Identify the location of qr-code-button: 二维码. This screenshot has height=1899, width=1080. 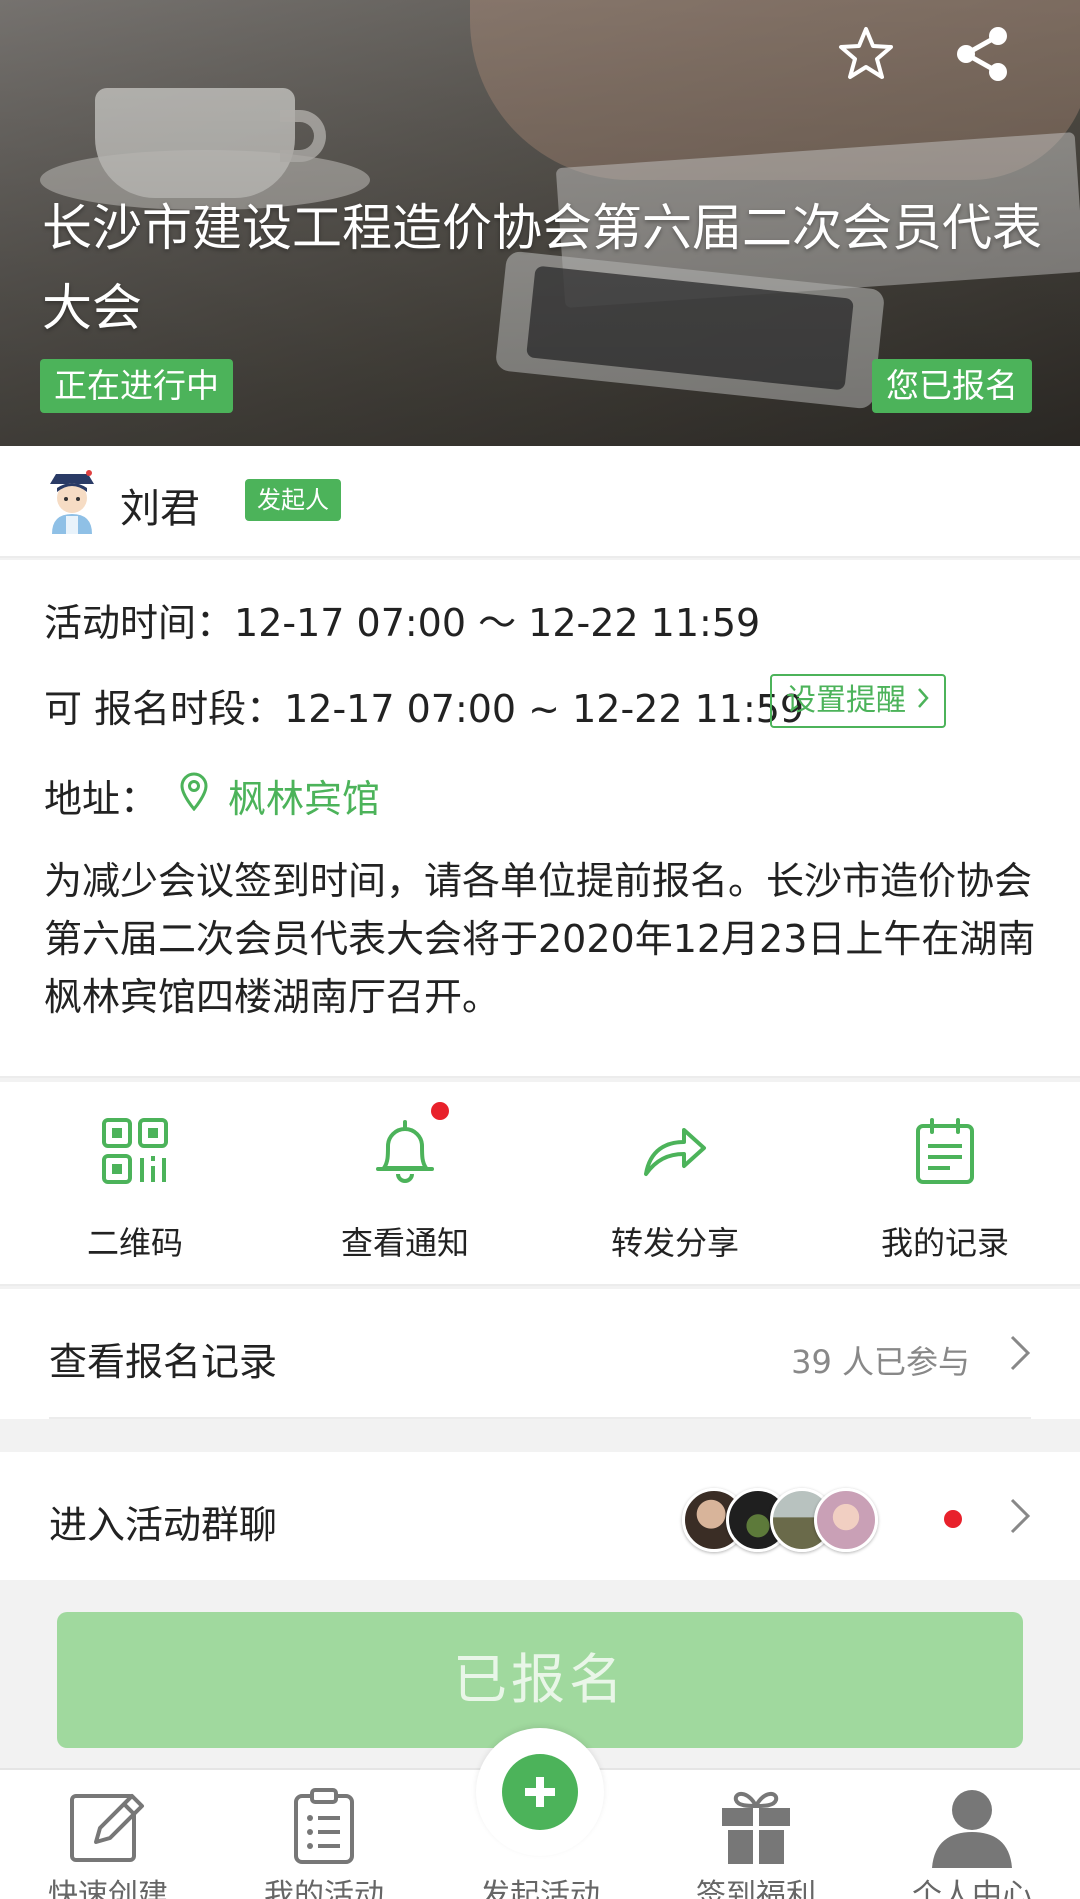
(135, 1184).